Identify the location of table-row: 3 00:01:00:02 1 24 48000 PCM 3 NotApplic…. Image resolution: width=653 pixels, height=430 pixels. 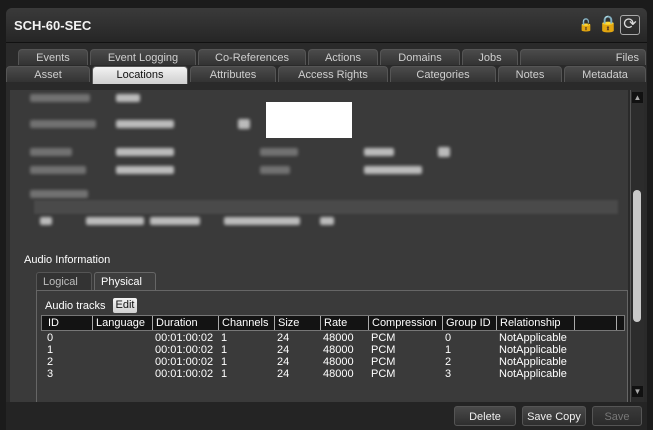
(333, 374).